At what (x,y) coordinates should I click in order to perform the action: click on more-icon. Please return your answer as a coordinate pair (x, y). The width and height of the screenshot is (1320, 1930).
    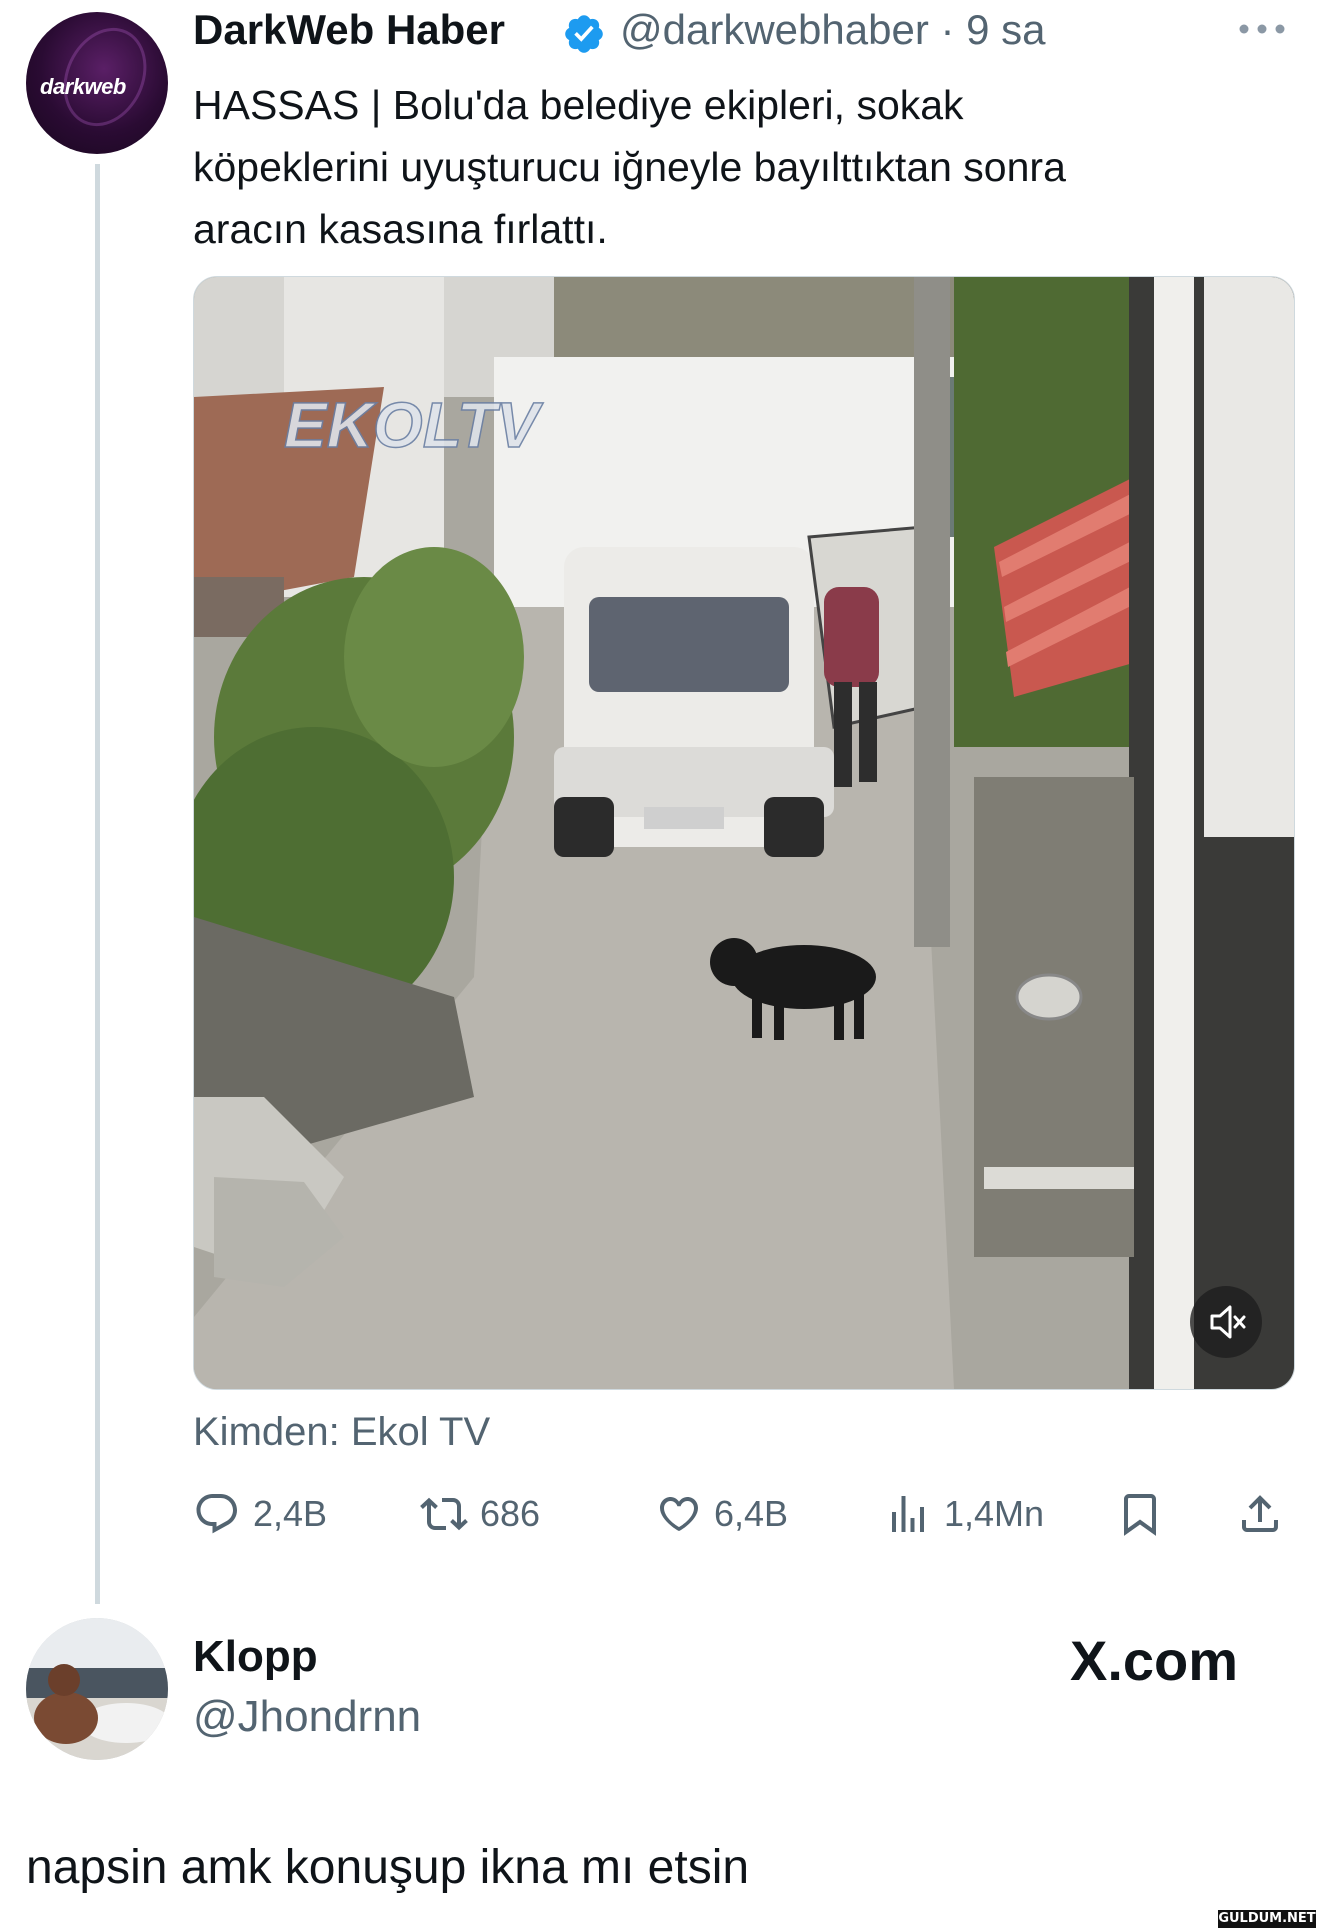
    Looking at the image, I should click on (1262, 29).